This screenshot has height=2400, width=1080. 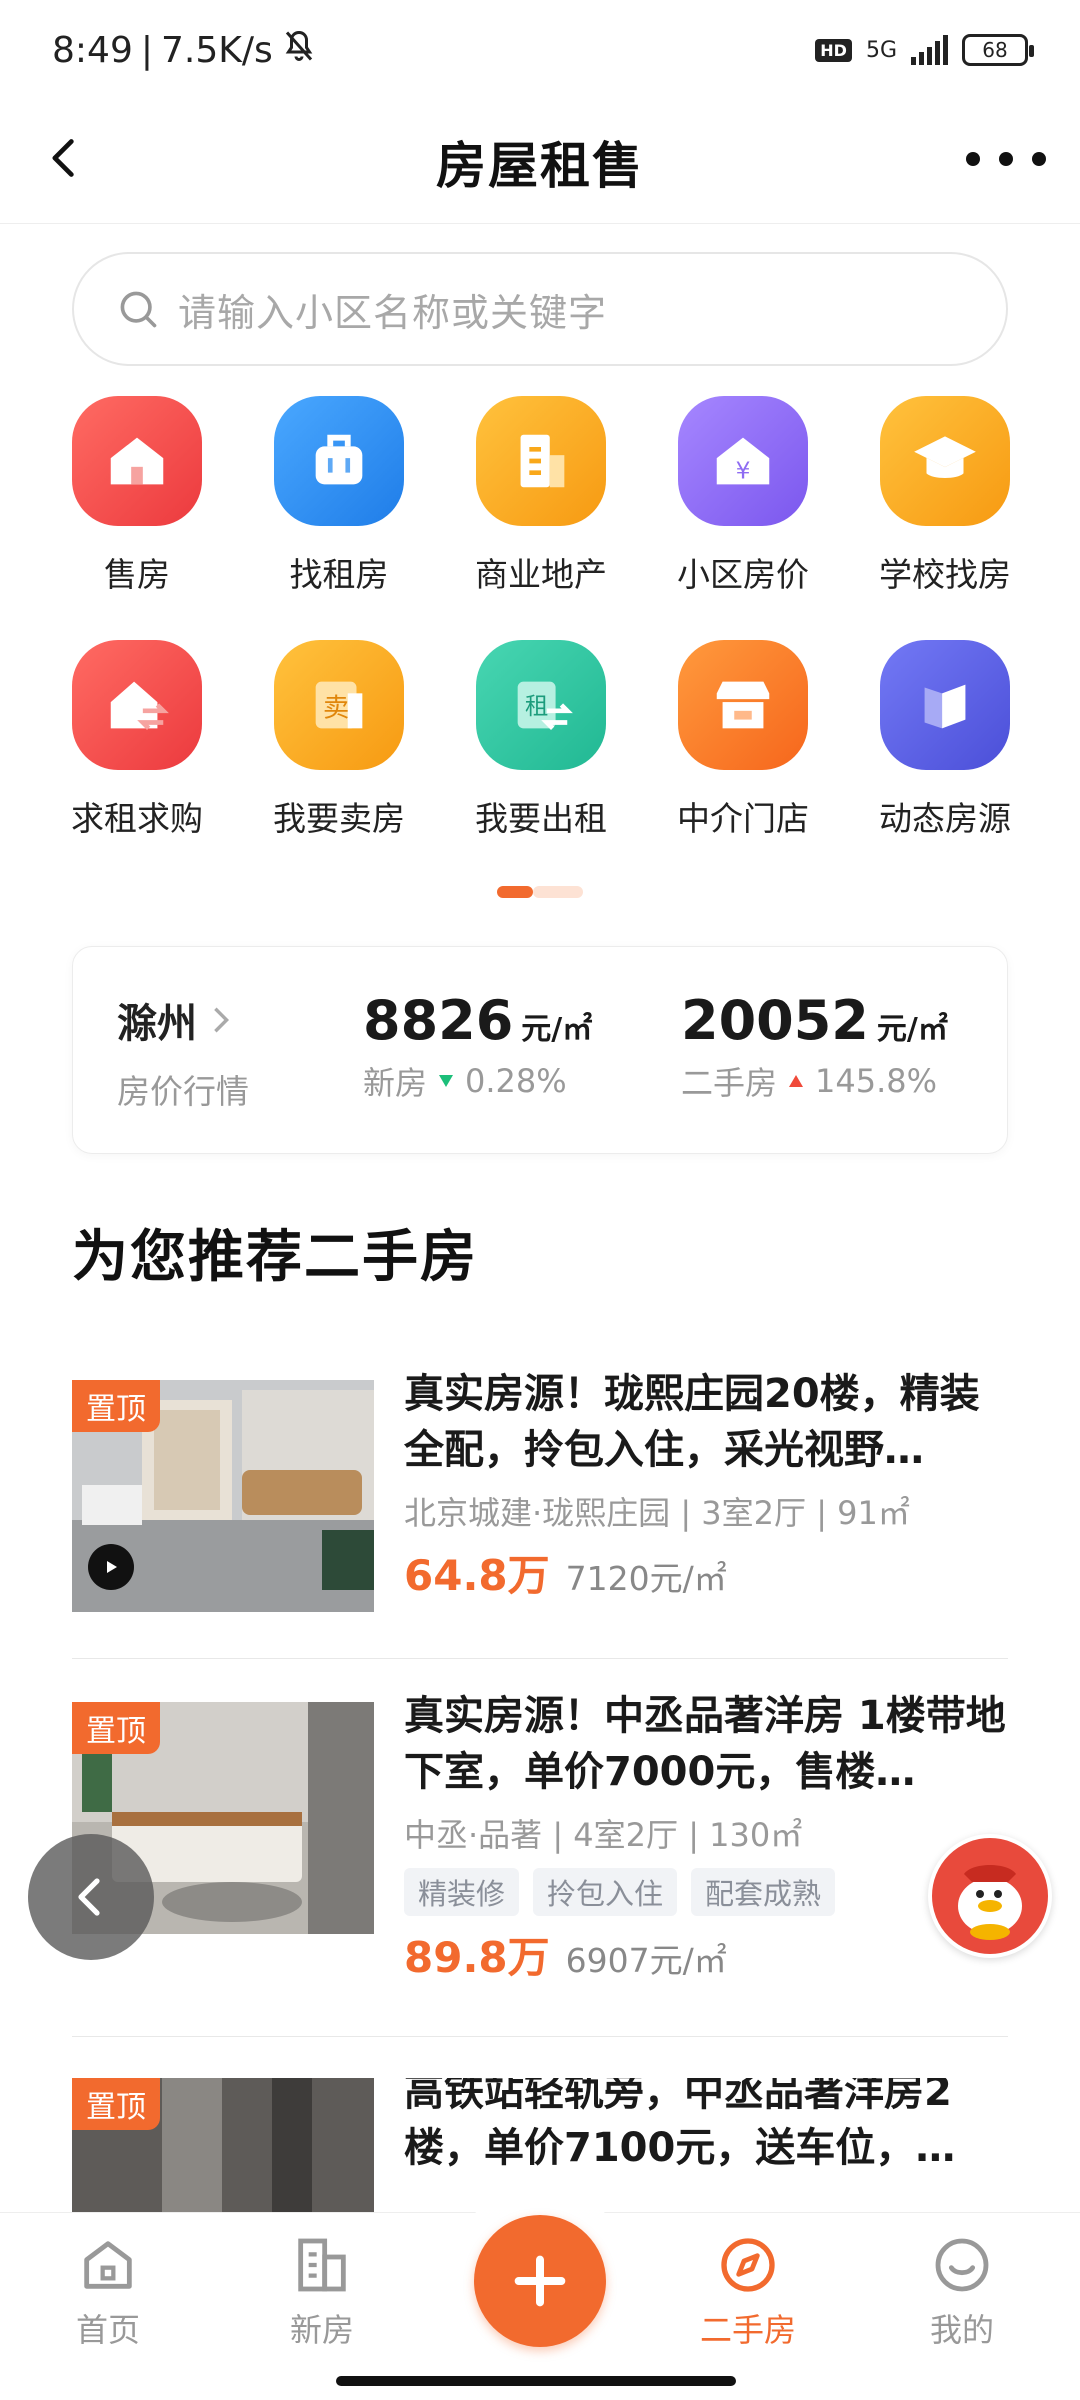 What do you see at coordinates (108, 2265) in the screenshot?
I see `home-icon` at bounding box center [108, 2265].